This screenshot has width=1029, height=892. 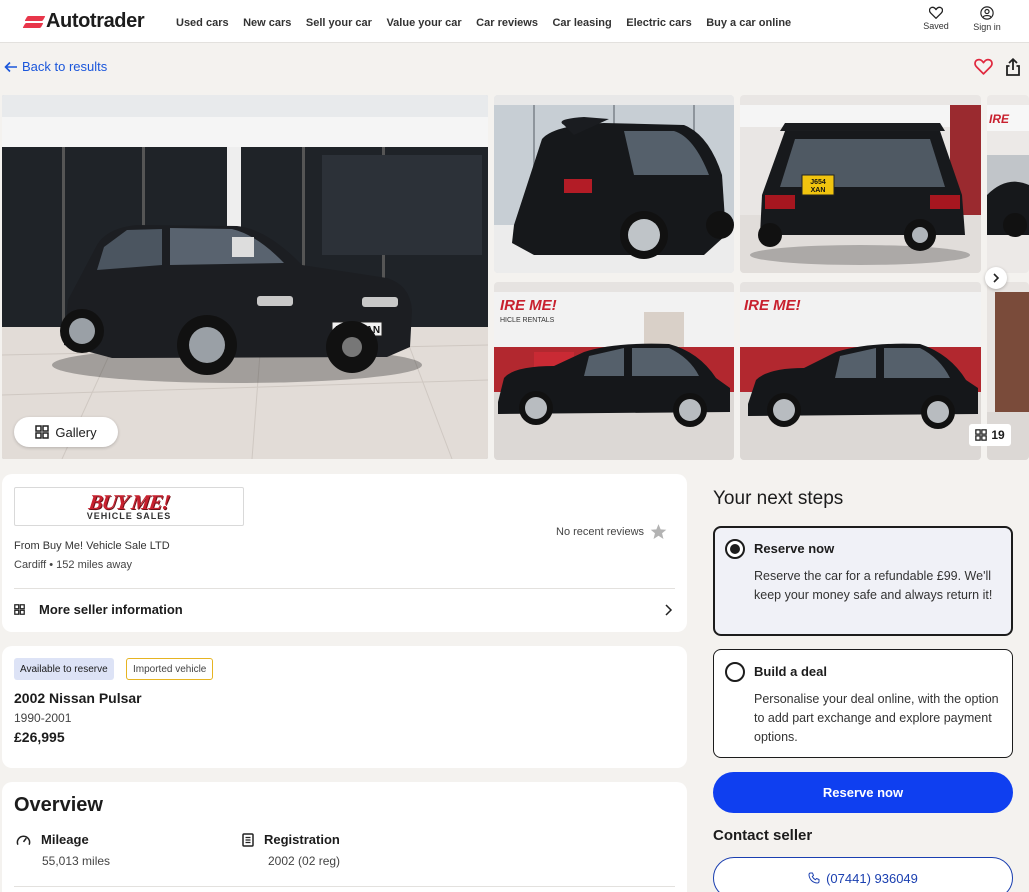 What do you see at coordinates (267, 23) in the screenshot?
I see `nav-new-cars: New cars` at bounding box center [267, 23].